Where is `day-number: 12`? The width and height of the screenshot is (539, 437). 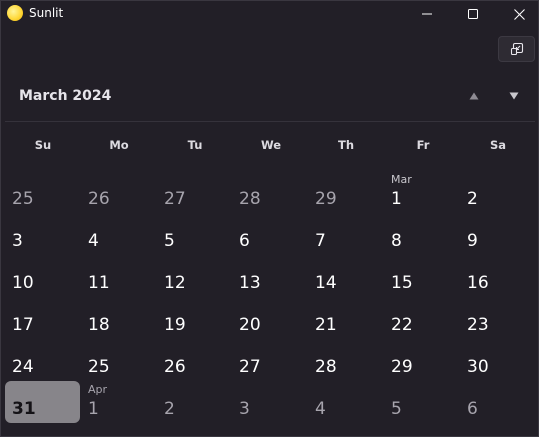
day-number: 12 is located at coordinates (175, 283).